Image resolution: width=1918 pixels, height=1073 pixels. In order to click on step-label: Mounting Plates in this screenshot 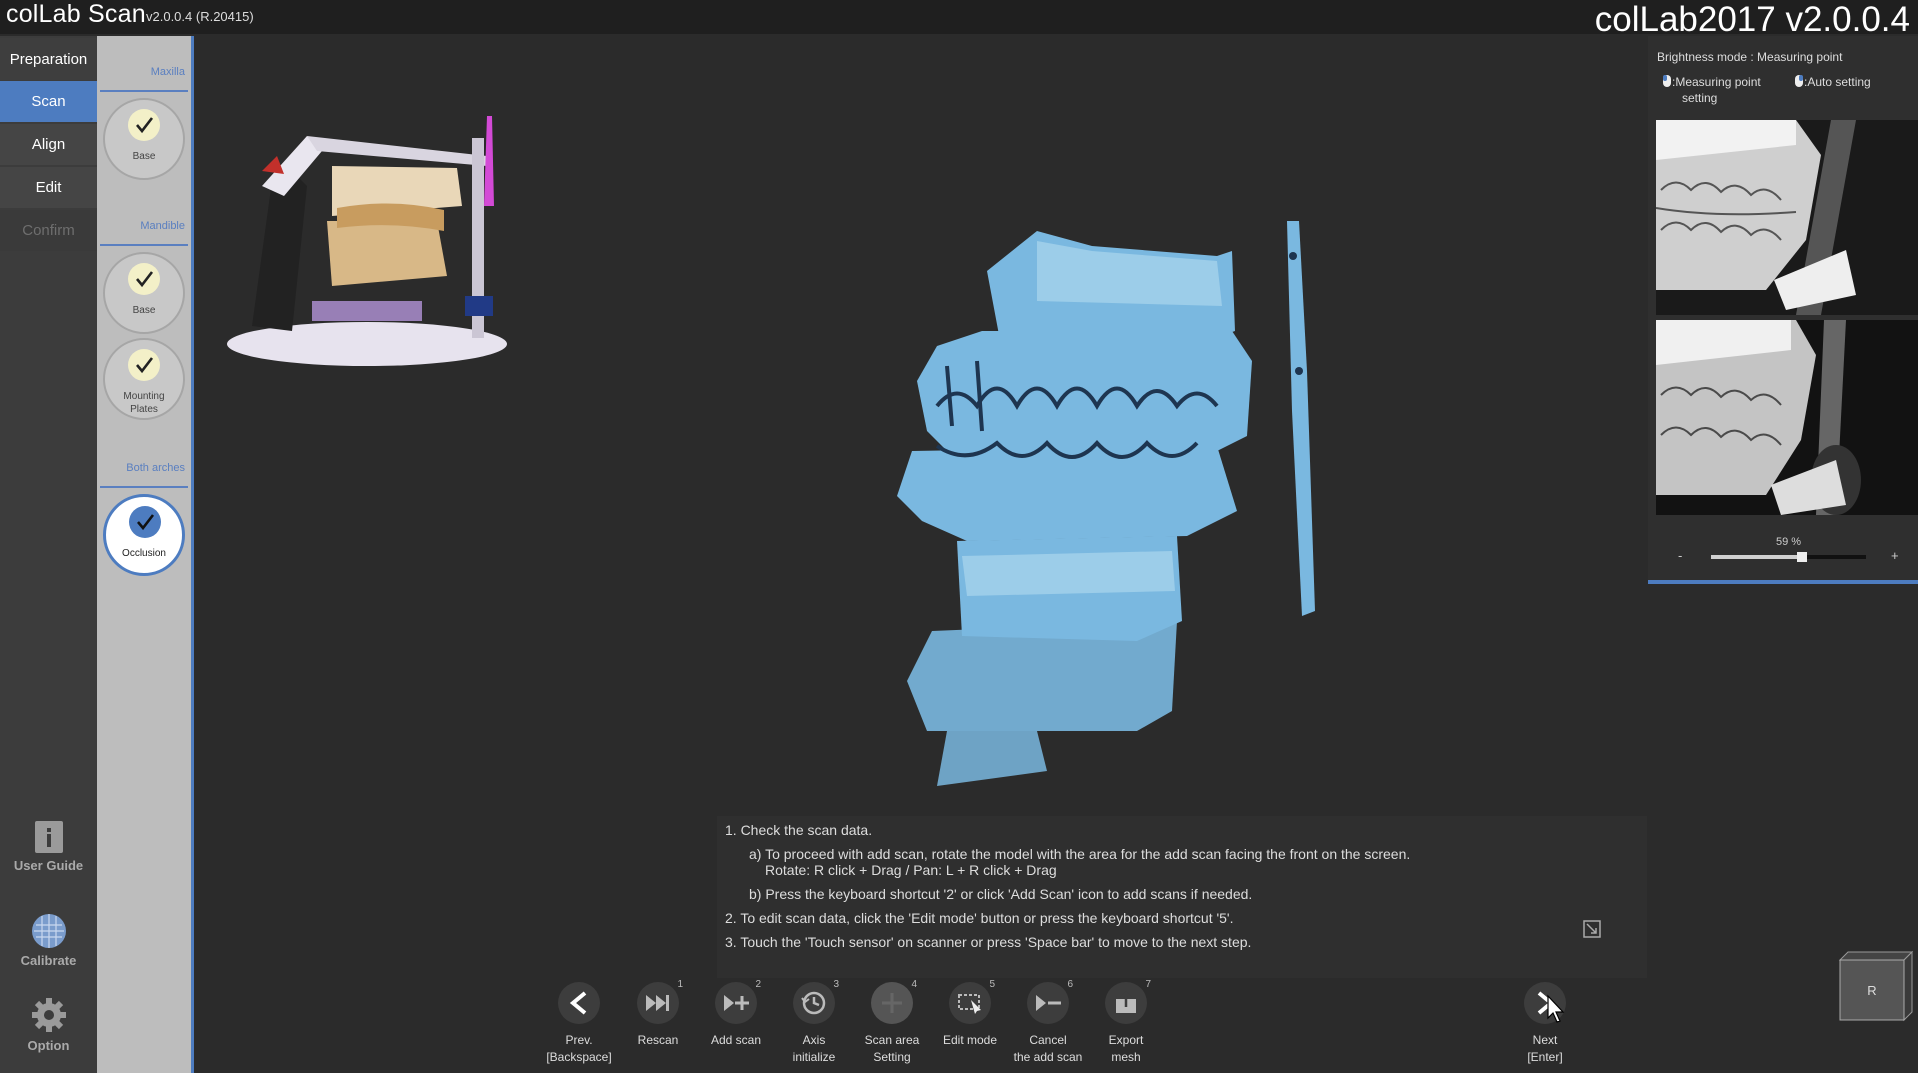, I will do `click(144, 403)`.